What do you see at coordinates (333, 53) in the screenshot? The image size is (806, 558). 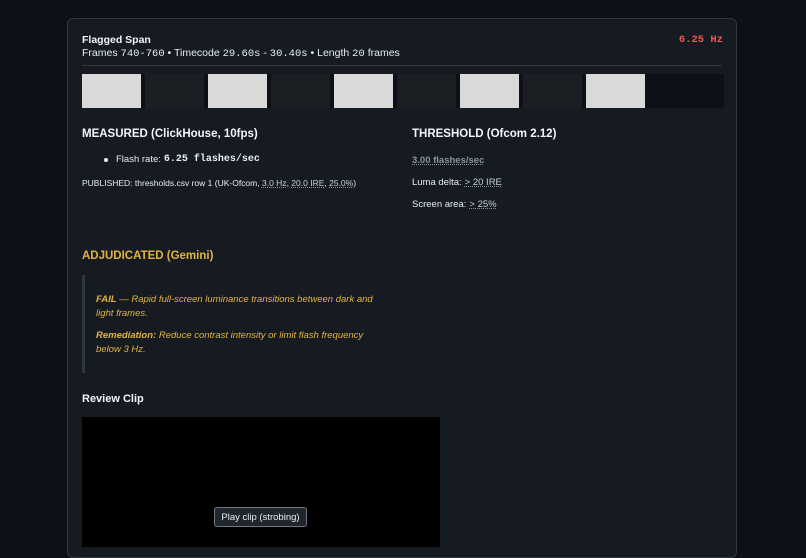 I see `length-label: Length` at bounding box center [333, 53].